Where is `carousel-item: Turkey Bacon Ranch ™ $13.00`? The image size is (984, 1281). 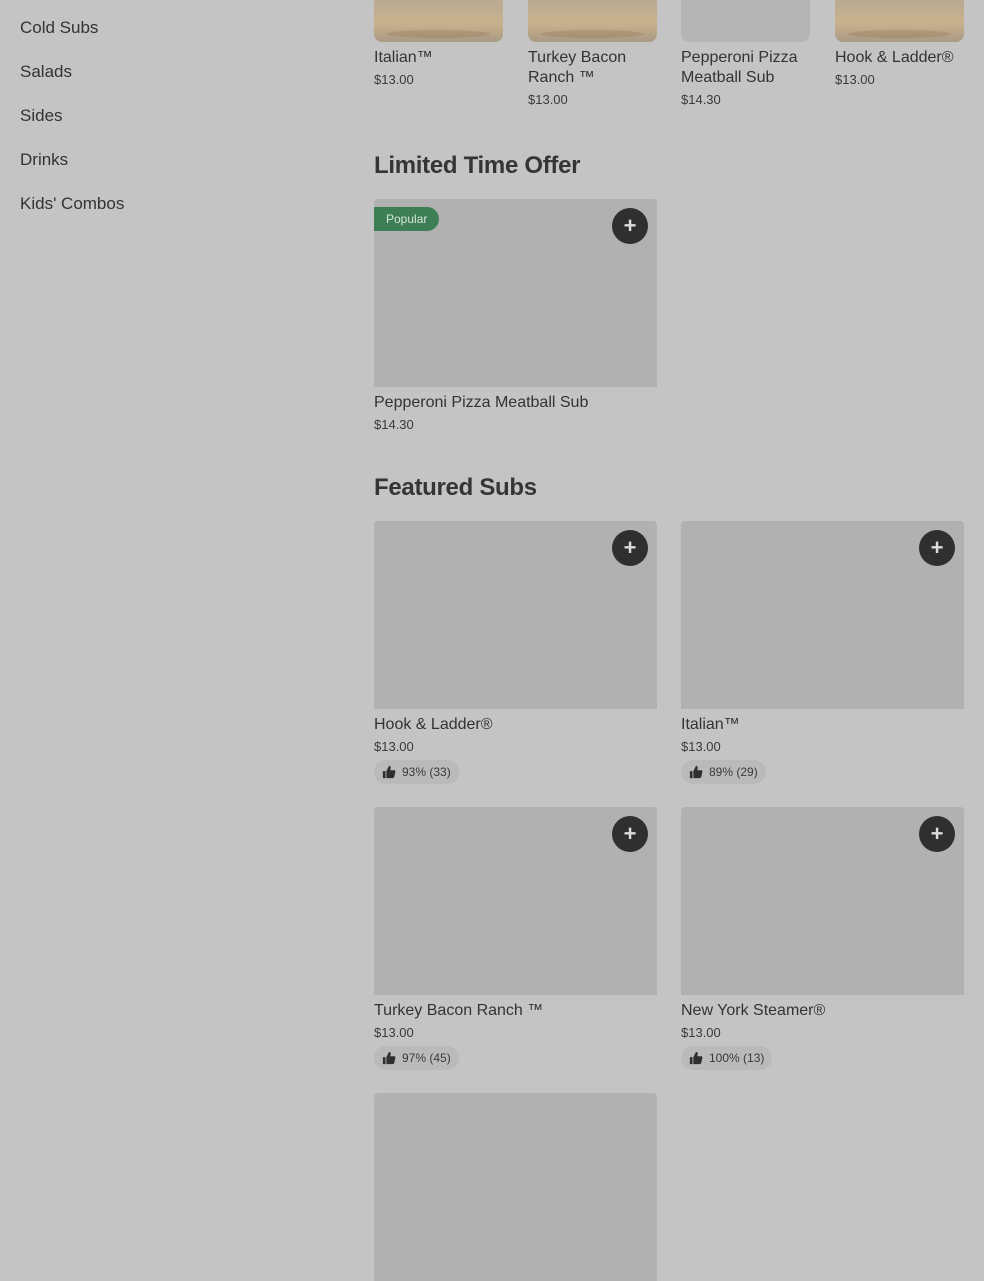
carousel-item: Turkey Bacon Ranch ™ $13.00 is located at coordinates (592, 53).